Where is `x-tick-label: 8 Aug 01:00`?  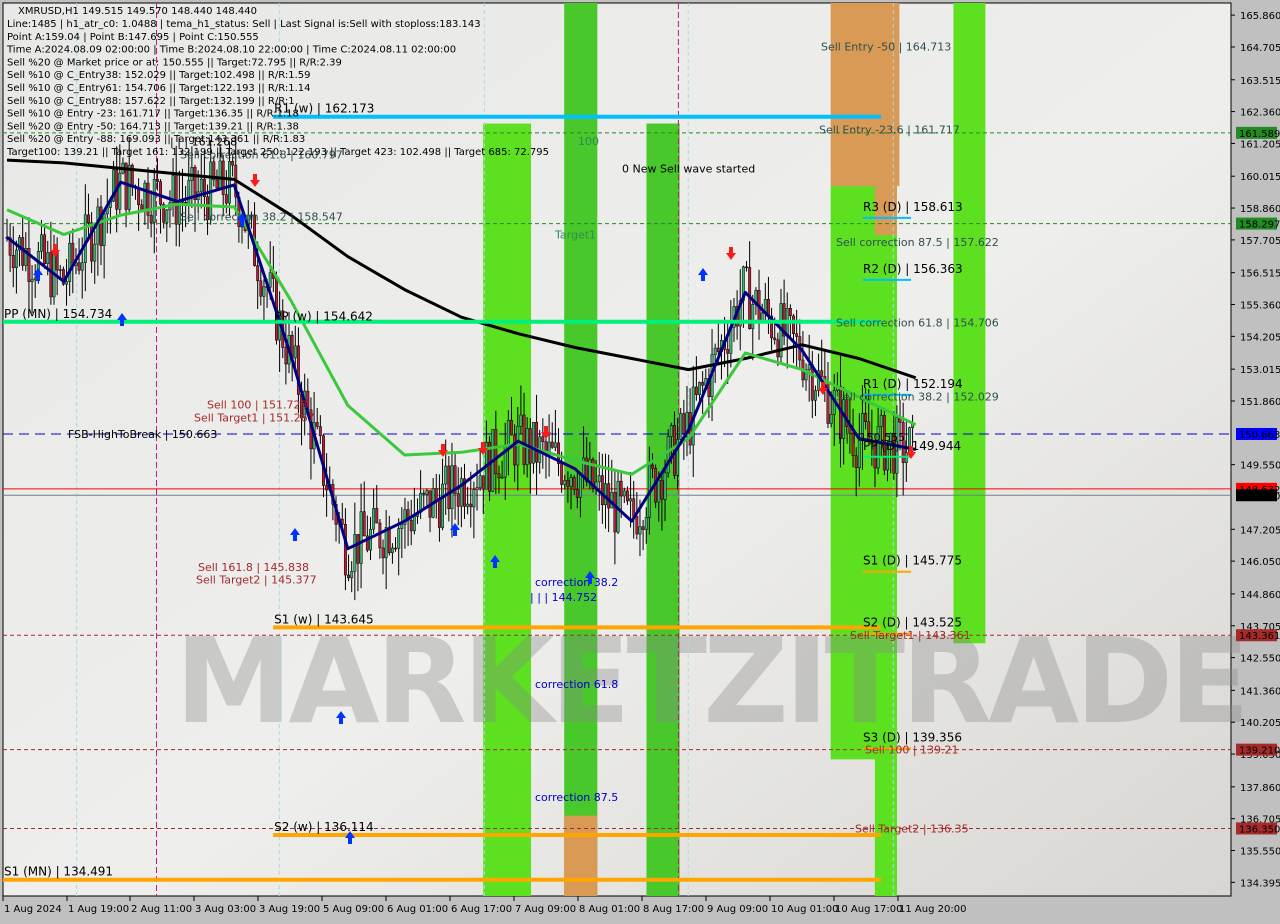 x-tick-label: 8 Aug 01:00 is located at coordinates (609, 909).